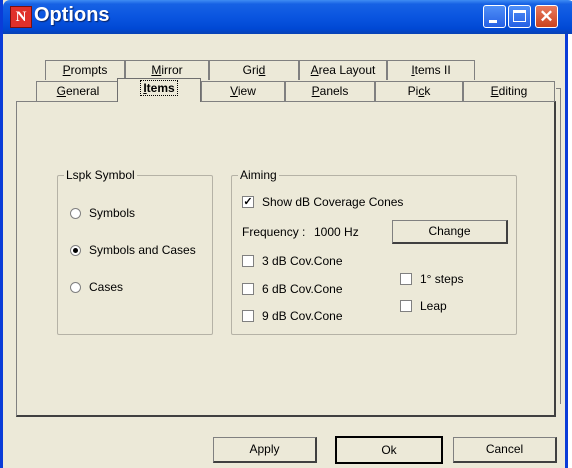 The image size is (572, 468). What do you see at coordinates (100, 175) in the screenshot?
I see `lspk-symbol-legend: Lspk Symbol` at bounding box center [100, 175].